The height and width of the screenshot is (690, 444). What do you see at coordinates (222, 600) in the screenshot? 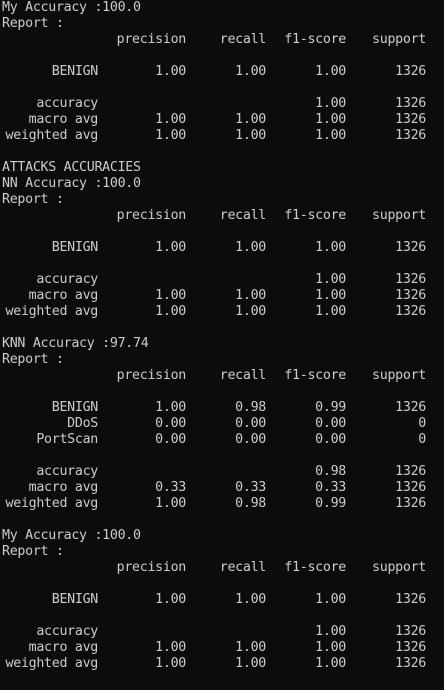
I see `report-row: BENIGN 1.00 1.00 1.00 1326` at bounding box center [222, 600].